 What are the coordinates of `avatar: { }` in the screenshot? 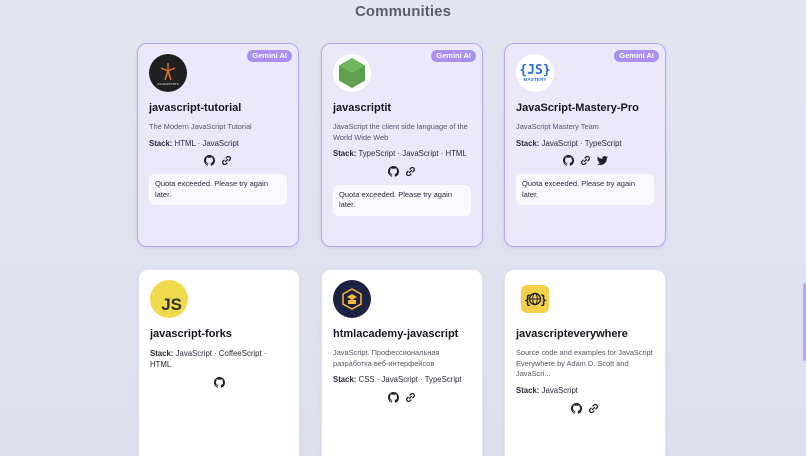 It's located at (535, 299).